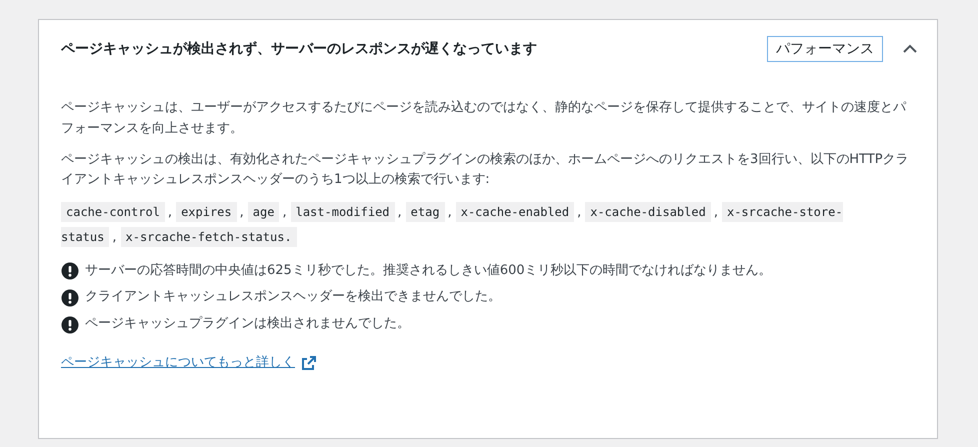  What do you see at coordinates (293, 297) in the screenshot?
I see `warning-text: クライアントキャッシュレスポンスヘッダーを検出できませんでした。` at bounding box center [293, 297].